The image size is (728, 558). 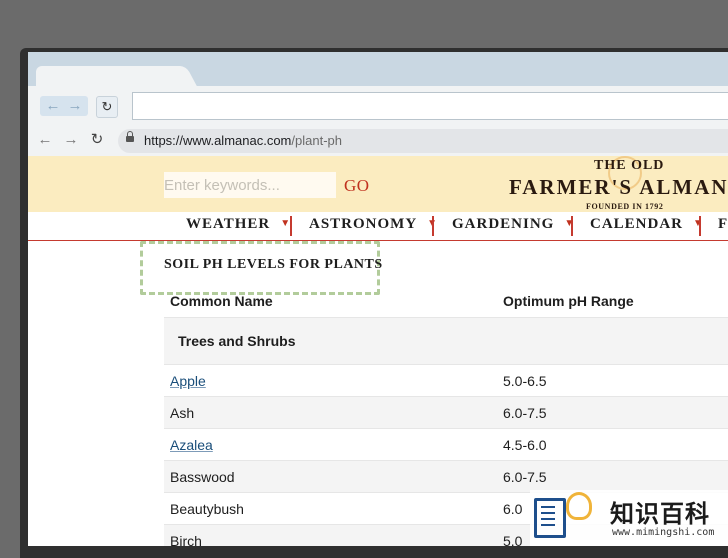 I want to click on logo-top-text: THE OLD, so click(x=629, y=165).